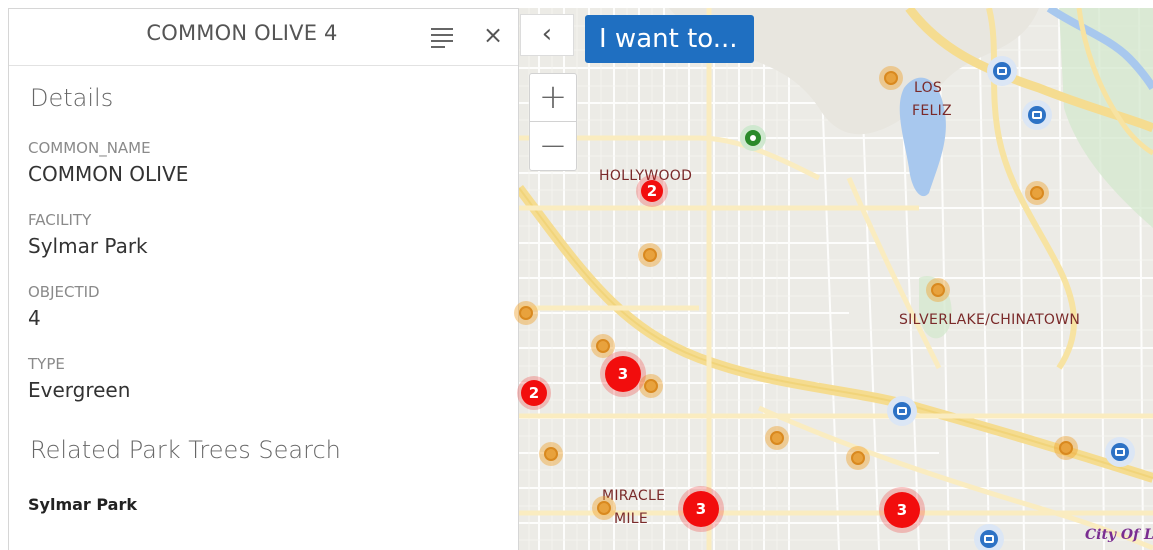 The height and width of the screenshot is (550, 1153). What do you see at coordinates (108, 174) in the screenshot?
I see `field-value-common-name: COMMON OLIVE` at bounding box center [108, 174].